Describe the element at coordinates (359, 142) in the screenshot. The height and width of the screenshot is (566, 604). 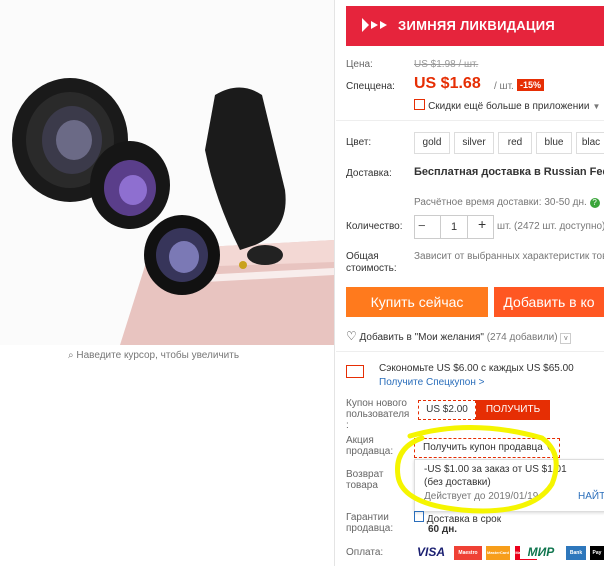
I see `color-label: Цвет:` at that location.